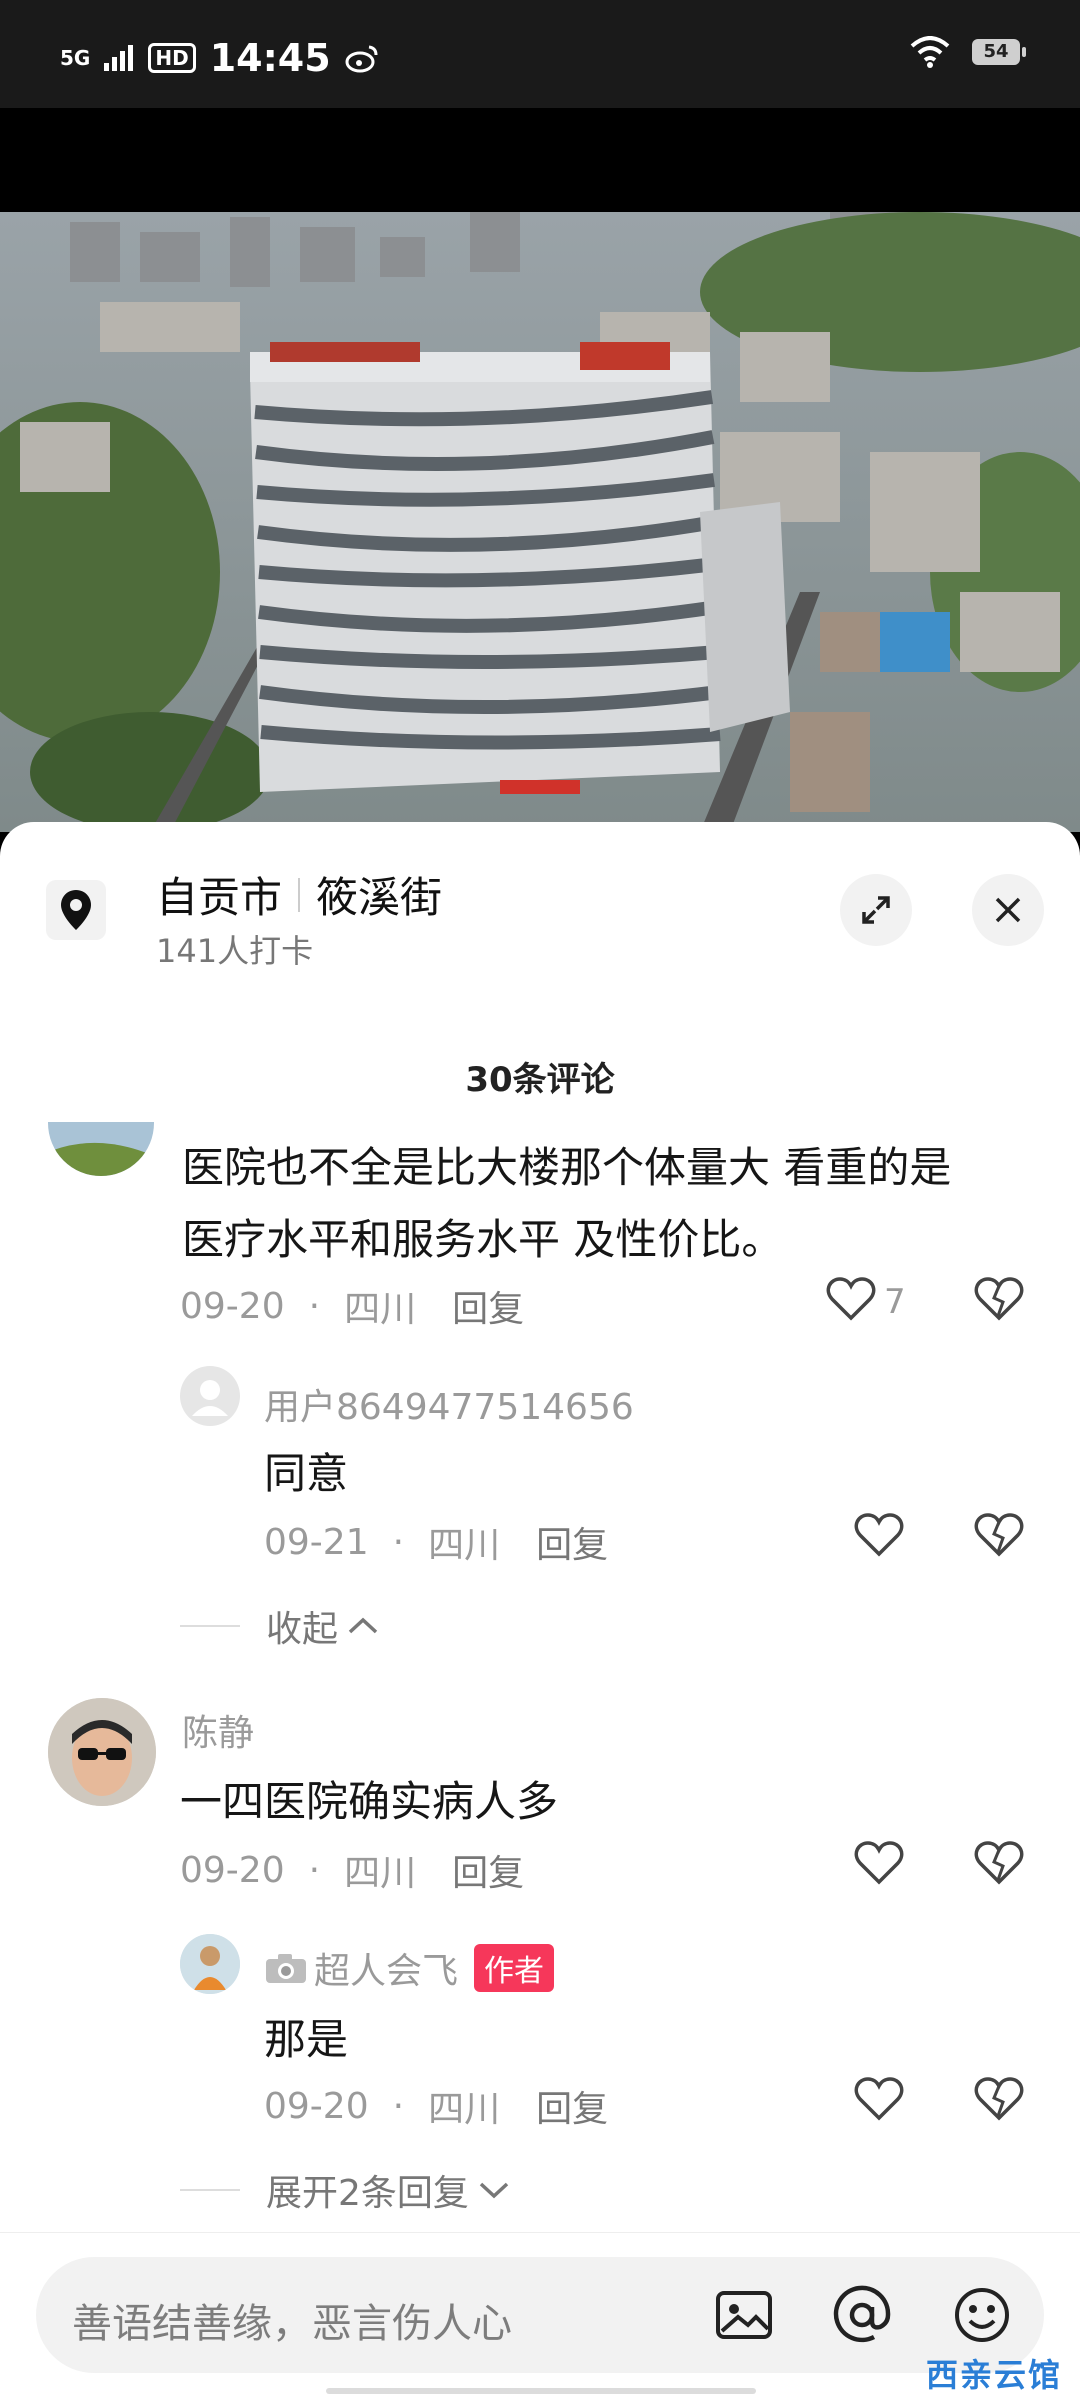  What do you see at coordinates (540, 1080) in the screenshot?
I see `comments-count: 30条评论` at bounding box center [540, 1080].